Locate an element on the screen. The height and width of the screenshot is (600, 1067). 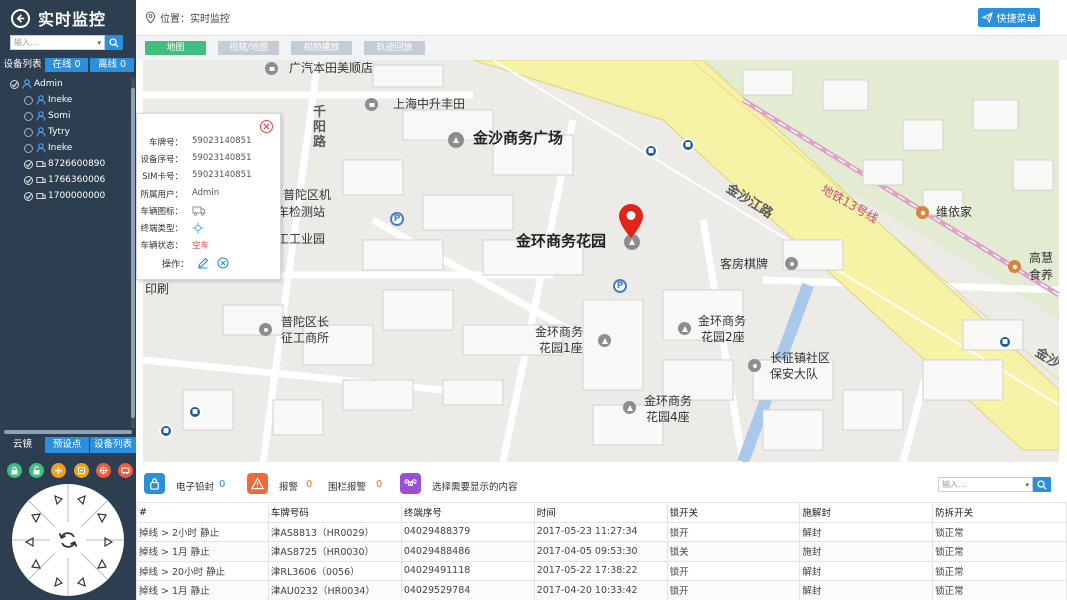
popup-field-row: SIM卡号： 59023140851 is located at coordinates (194, 176).